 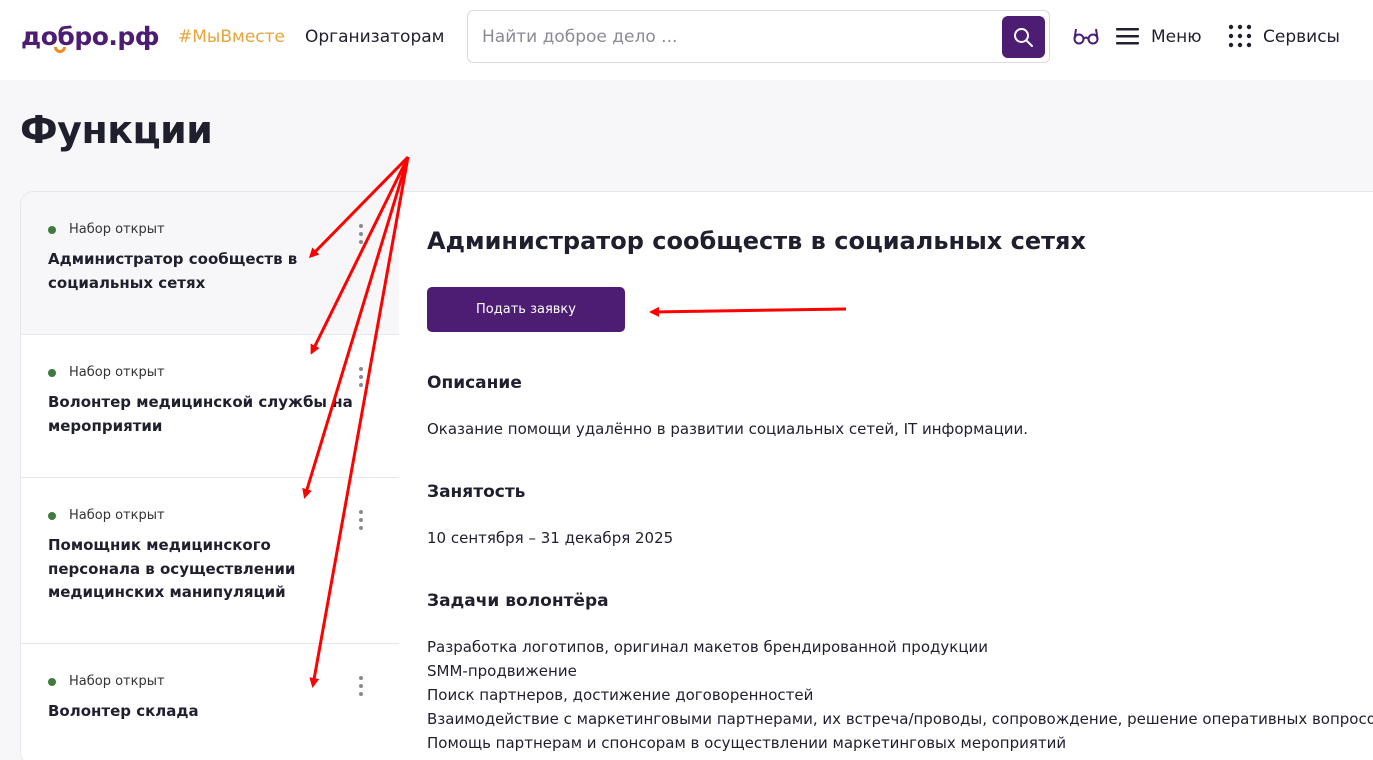 What do you see at coordinates (1128, 36) in the screenshot?
I see `hamburger-menu-icon` at bounding box center [1128, 36].